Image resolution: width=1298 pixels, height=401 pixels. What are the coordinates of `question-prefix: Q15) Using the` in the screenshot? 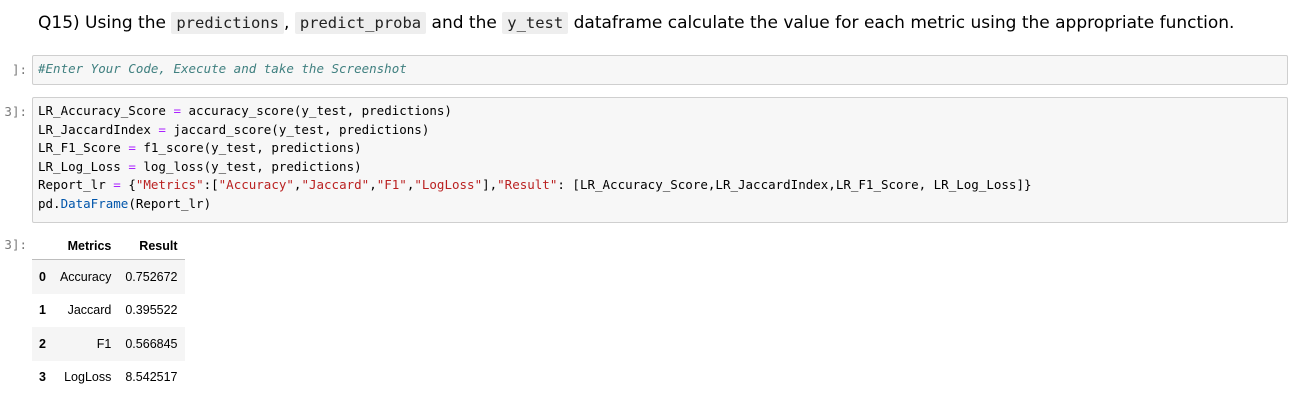 It's located at (105, 23).